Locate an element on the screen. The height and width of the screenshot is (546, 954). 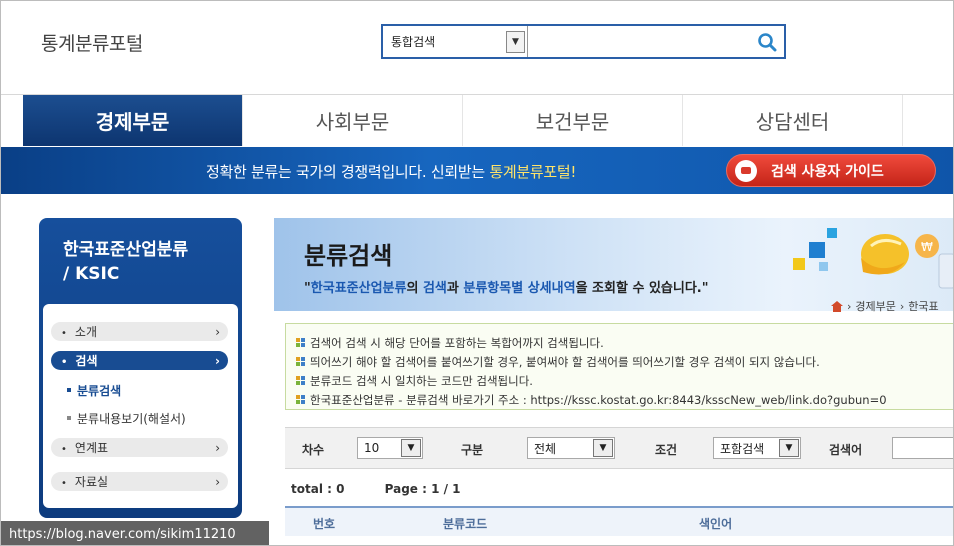
menu-intro: • 소개 › is located at coordinates (139, 331).